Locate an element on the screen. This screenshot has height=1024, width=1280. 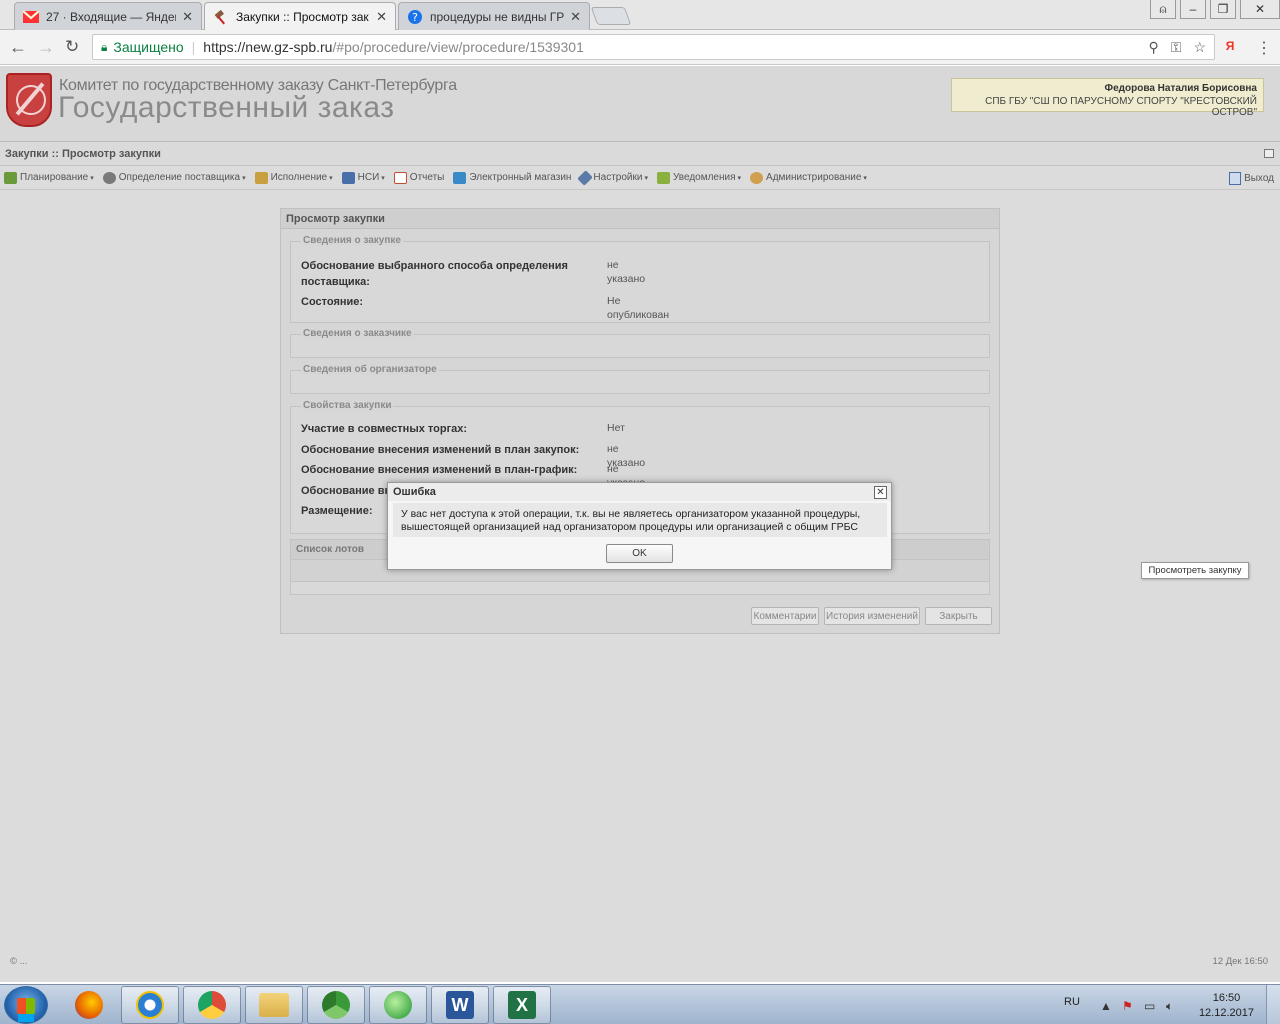
breadcrumb: Закупки :: Просмотр закупки is located at coordinates (640, 154).